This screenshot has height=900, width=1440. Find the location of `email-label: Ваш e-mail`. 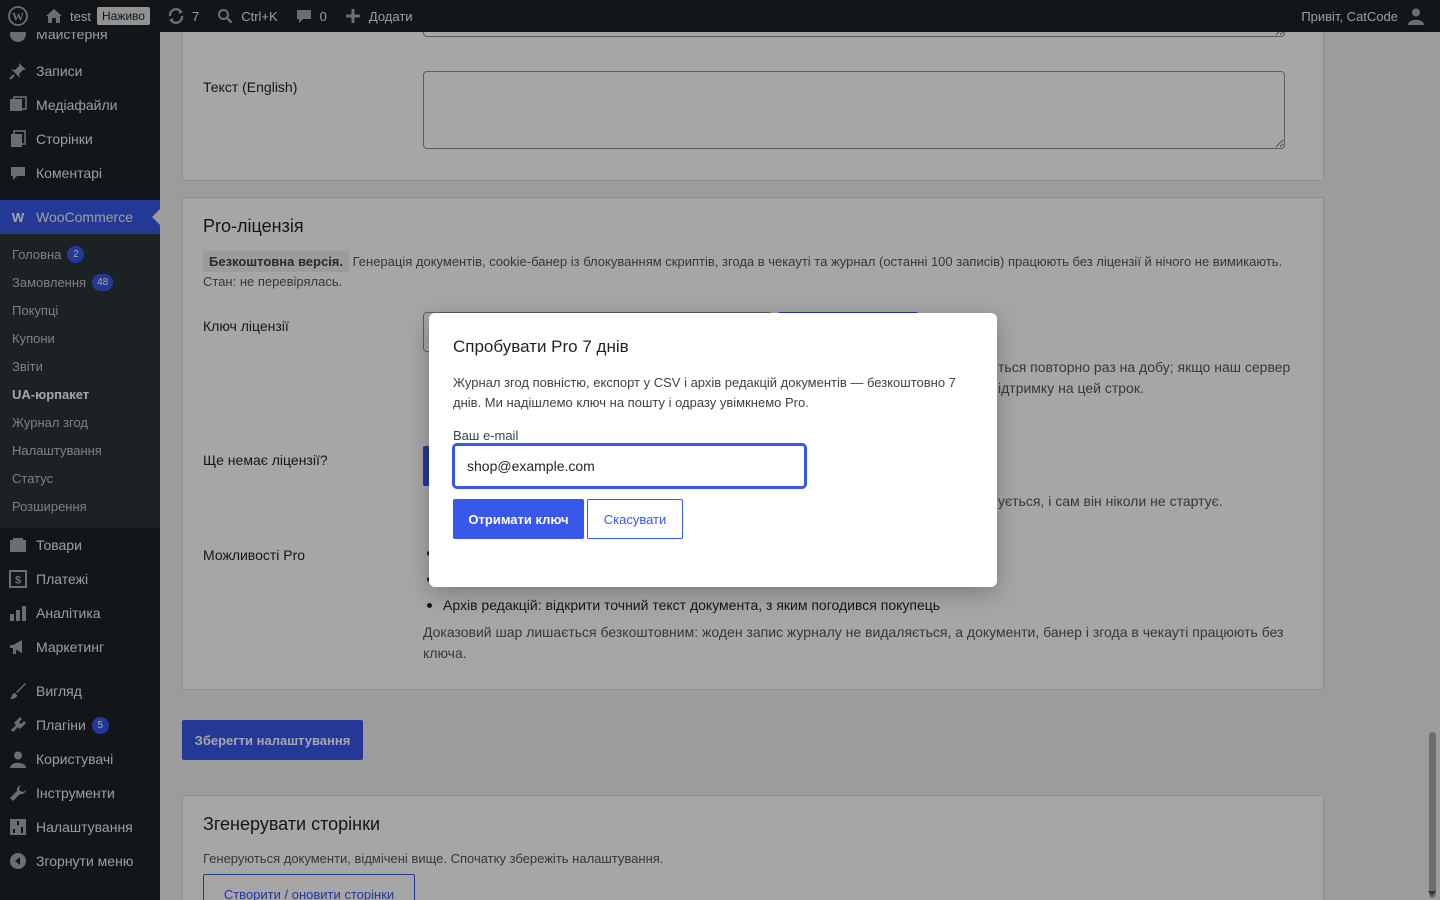

email-label: Ваш e-mail is located at coordinates (486, 435).